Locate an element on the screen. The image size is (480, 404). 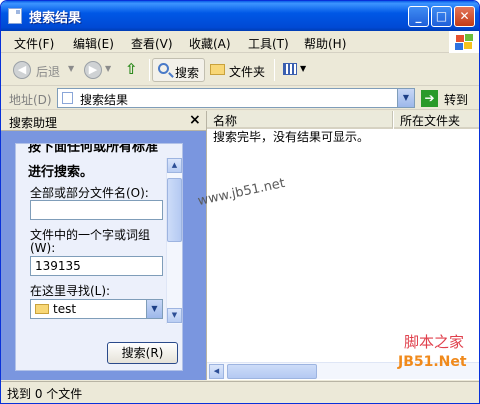
back-label: 后退 is located at coordinates (48, 72).